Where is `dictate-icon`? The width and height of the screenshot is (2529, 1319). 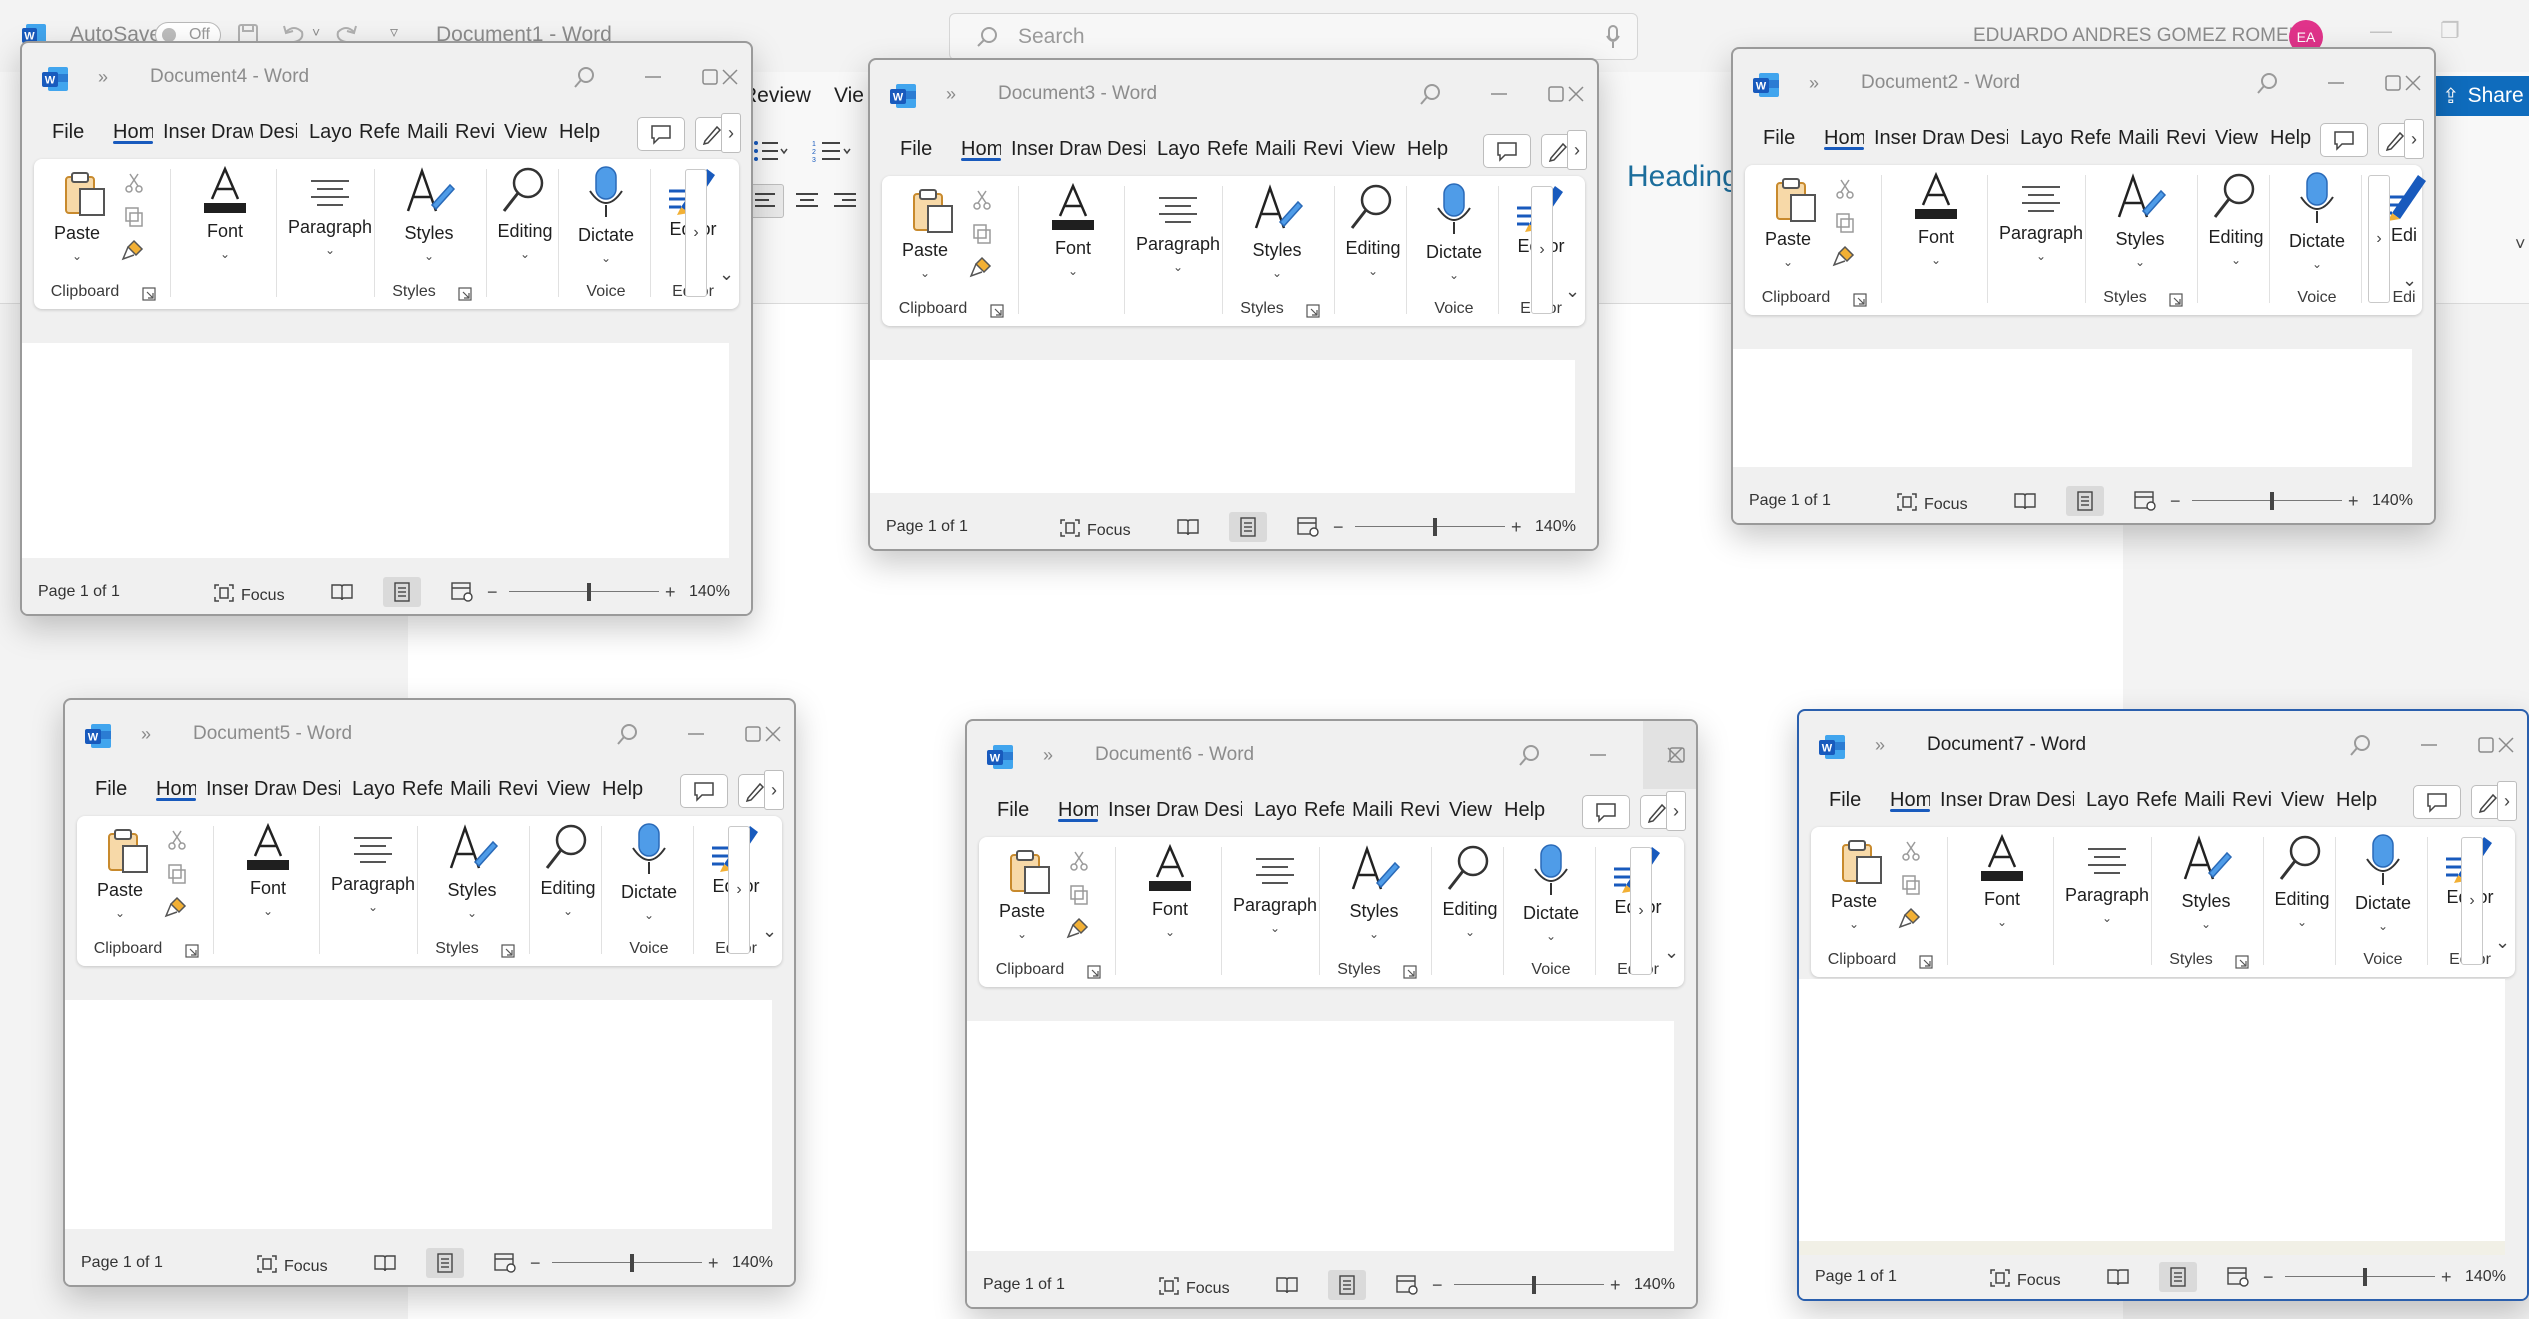 dictate-icon is located at coordinates (1551, 872).